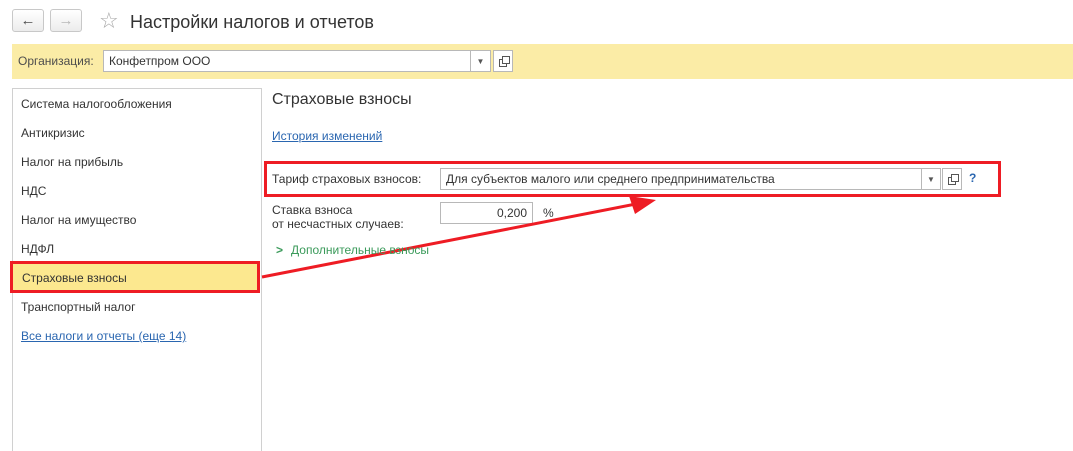 This screenshot has height=451, width=1073. I want to click on organization-open-button, so click(503, 61).